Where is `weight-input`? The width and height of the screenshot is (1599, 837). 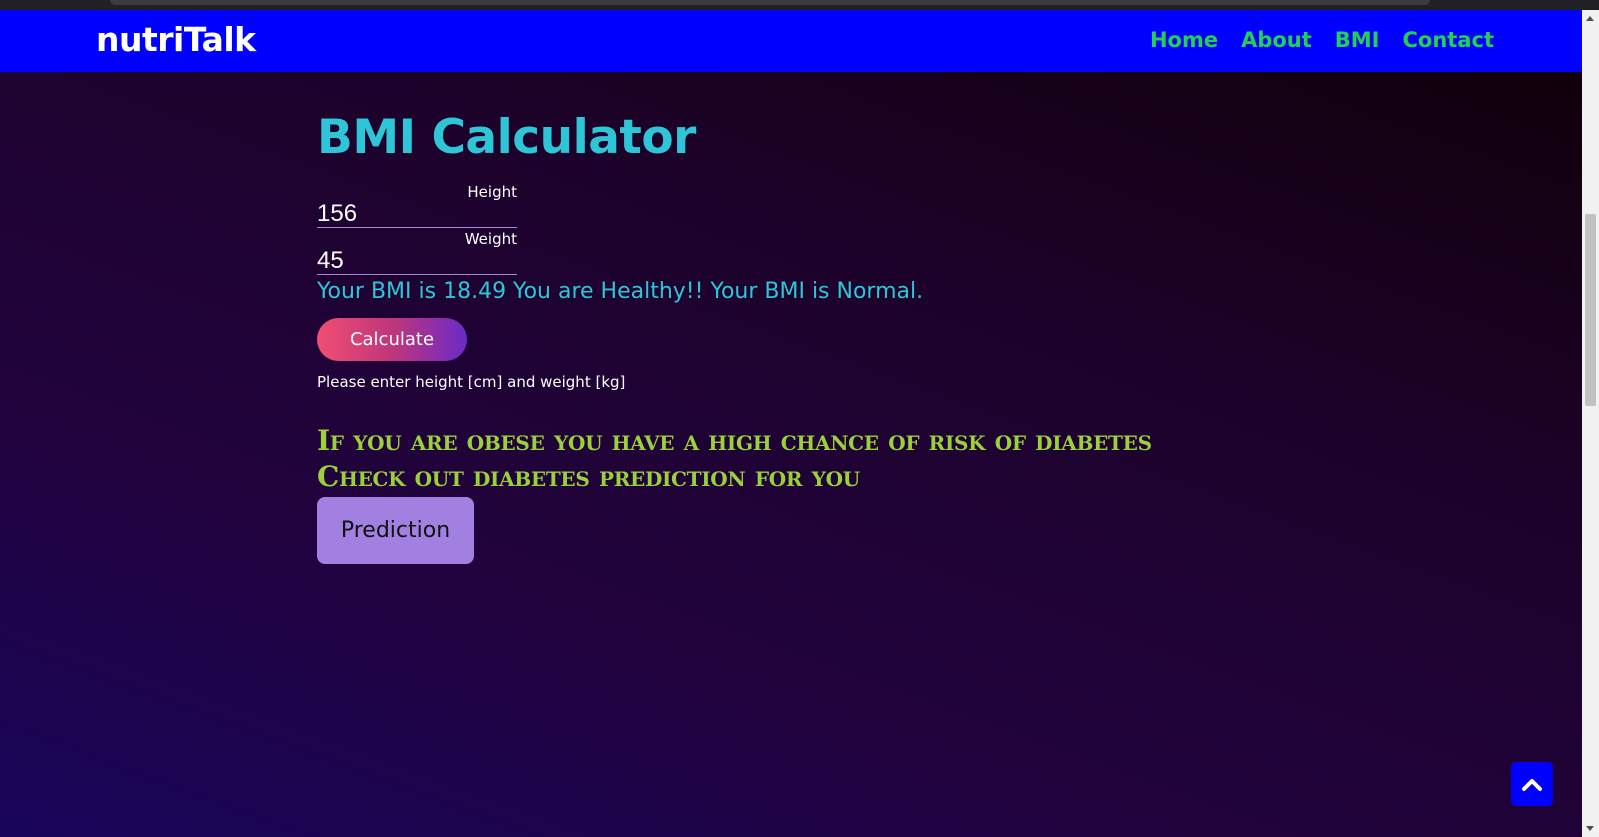 weight-input is located at coordinates (417, 261).